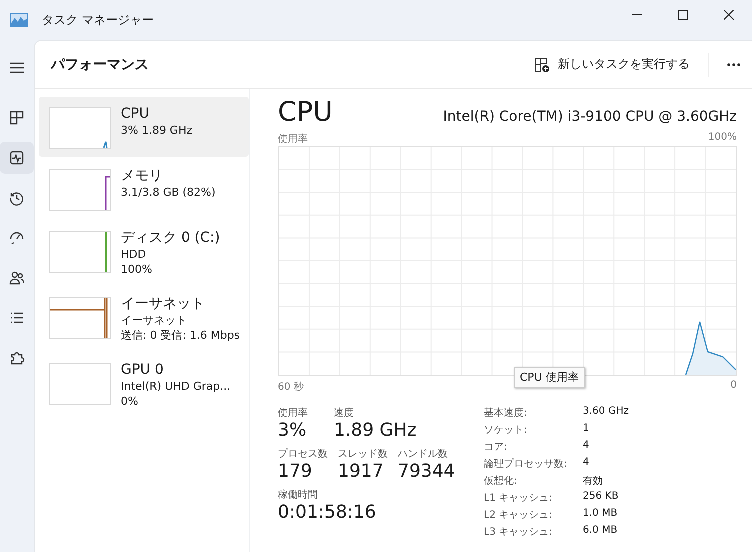 This screenshot has height=552, width=752. I want to click on grid-icon, so click(17, 118).